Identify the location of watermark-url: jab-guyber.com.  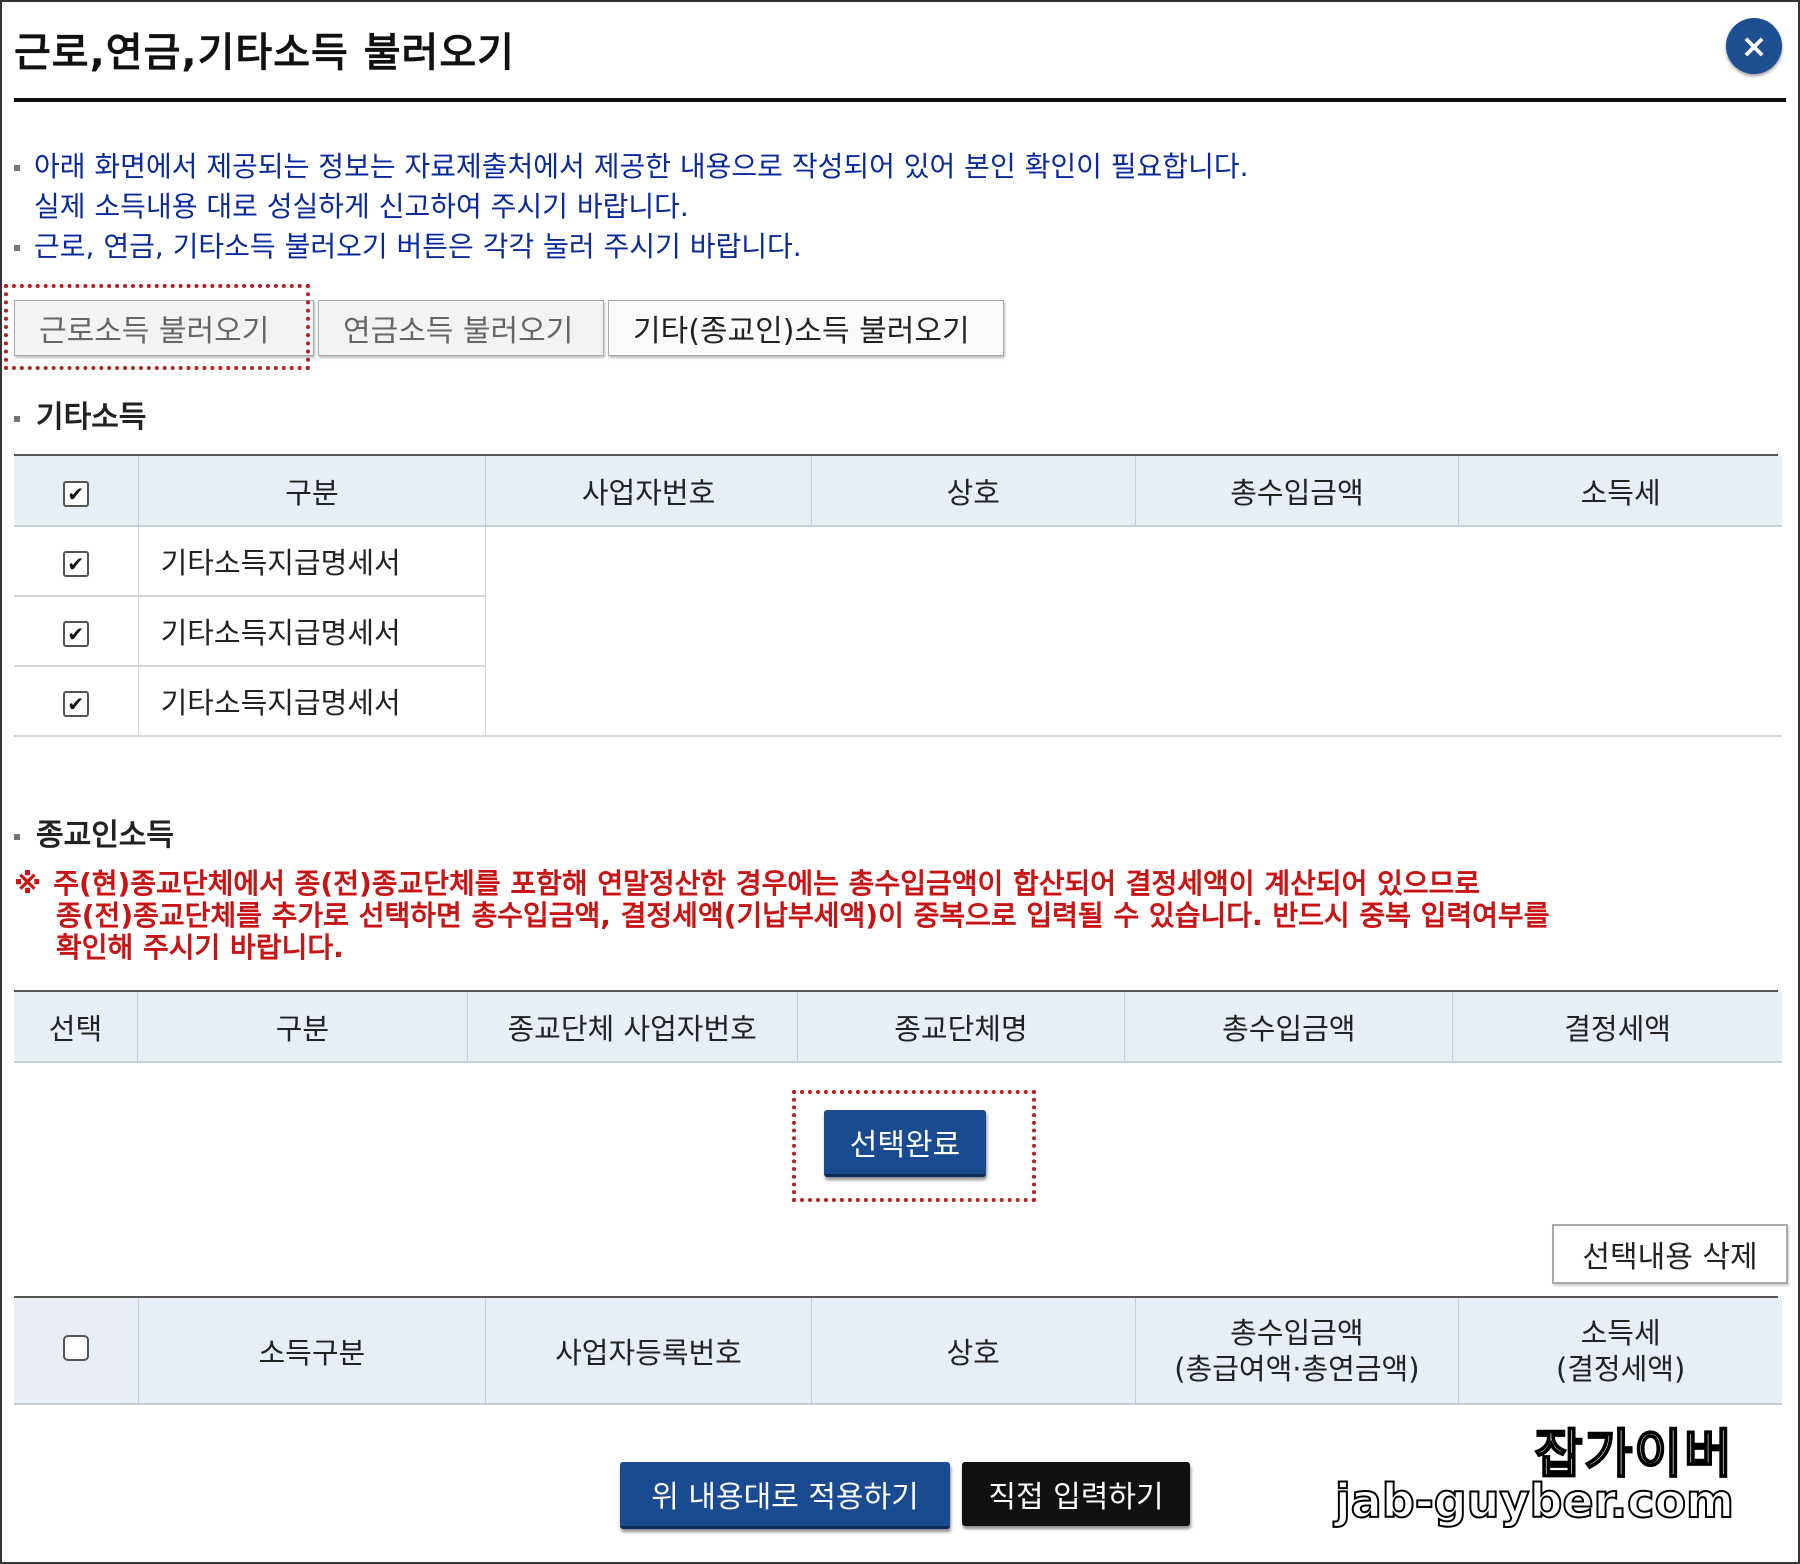
(1534, 1501).